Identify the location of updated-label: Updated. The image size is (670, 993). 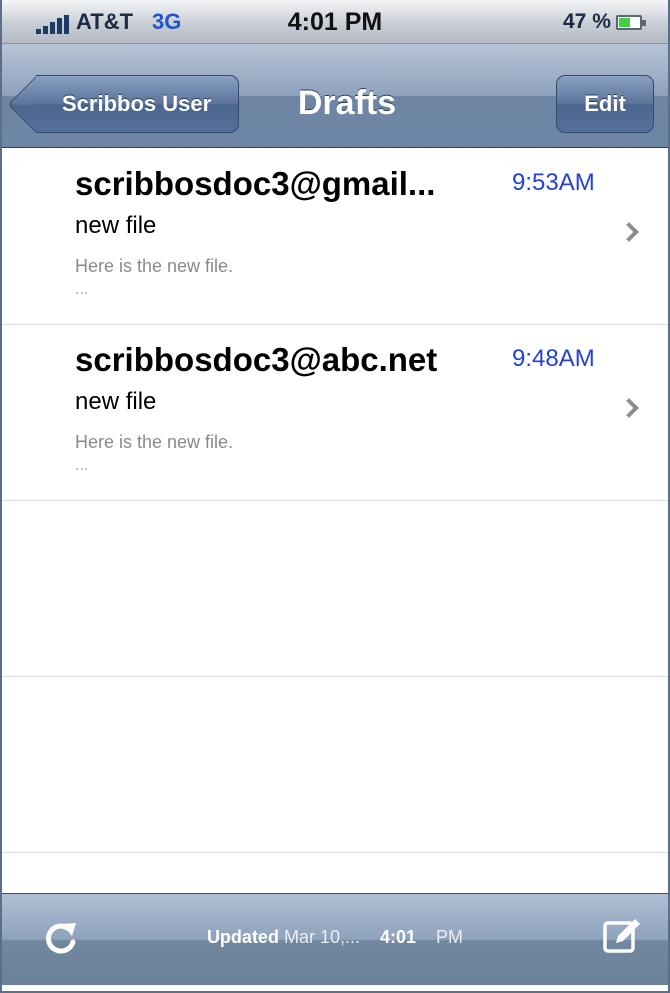
(242, 937).